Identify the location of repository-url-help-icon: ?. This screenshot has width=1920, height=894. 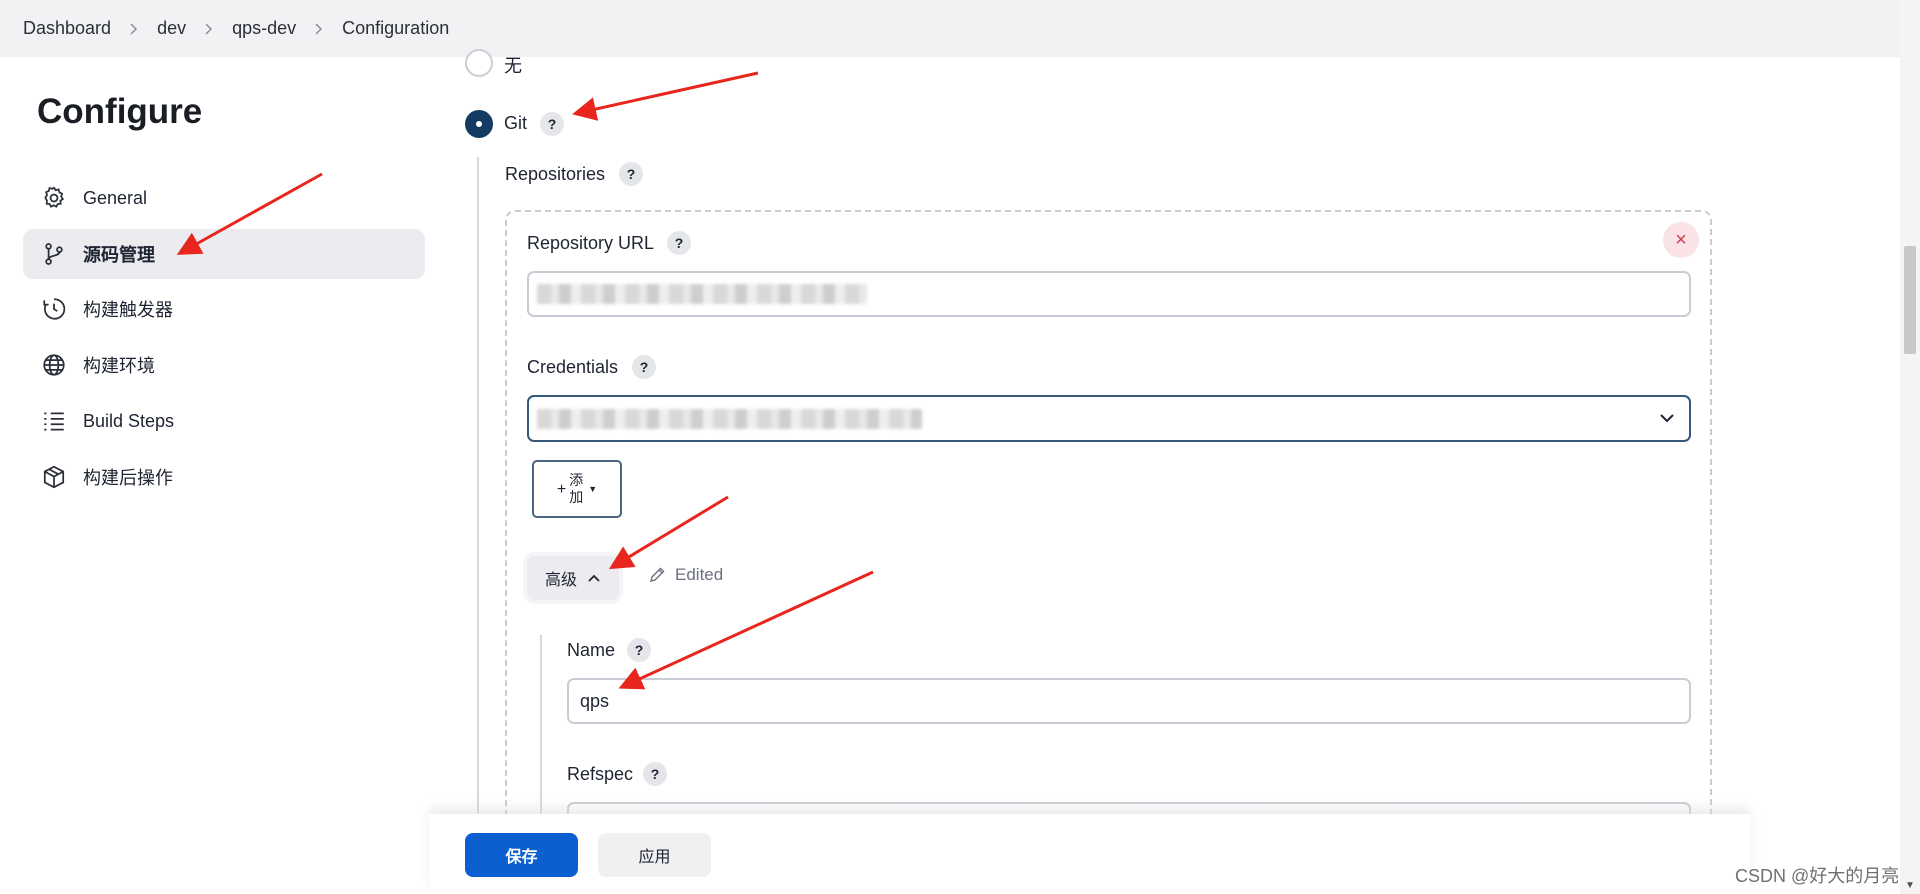
(679, 243).